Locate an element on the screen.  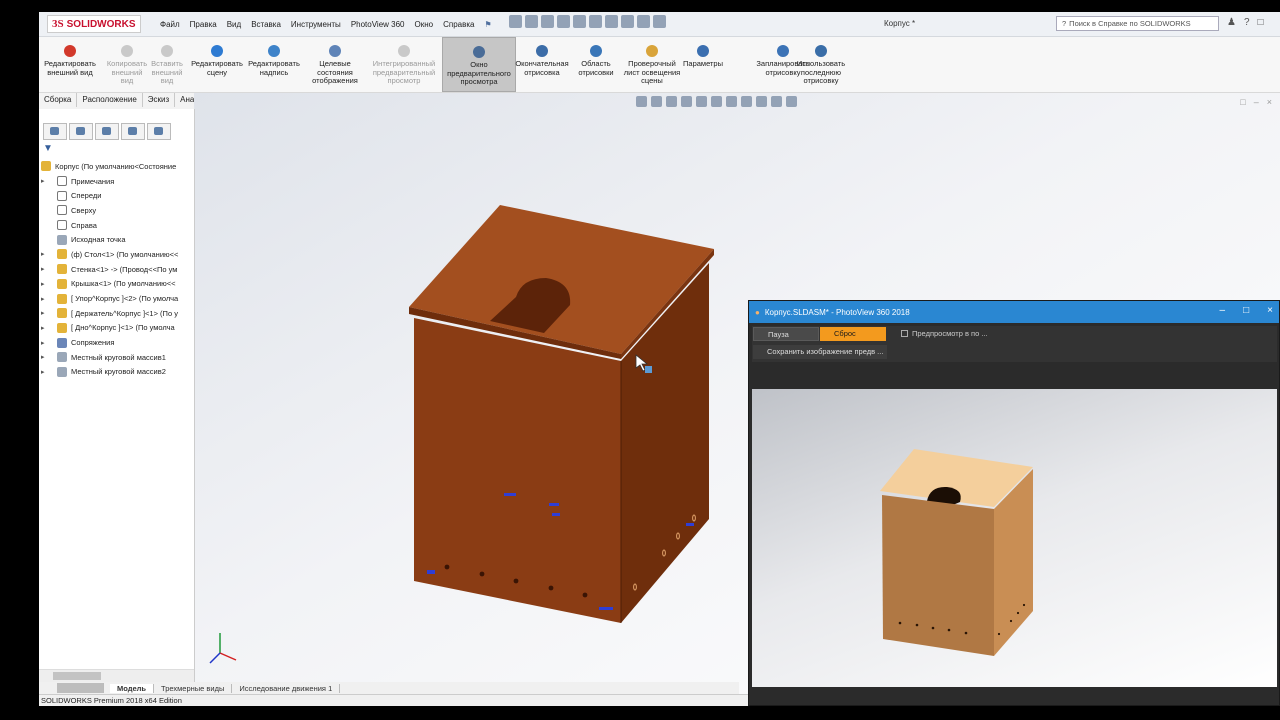
photoview-window-controls: – □ × is located at coordinates (1246, 310).